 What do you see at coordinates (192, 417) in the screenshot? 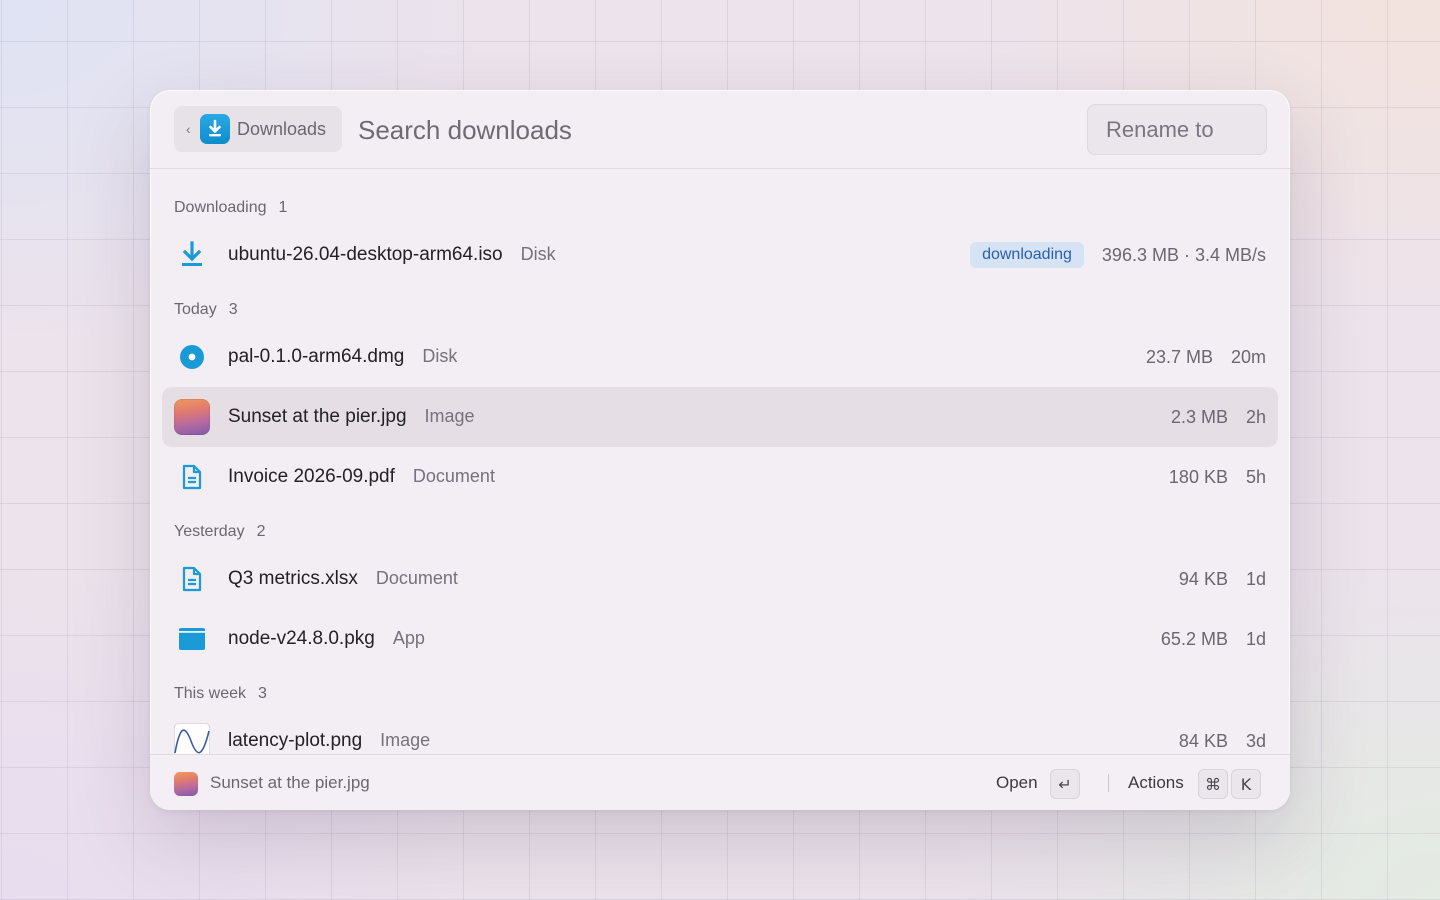
I see `image-thumbnail` at bounding box center [192, 417].